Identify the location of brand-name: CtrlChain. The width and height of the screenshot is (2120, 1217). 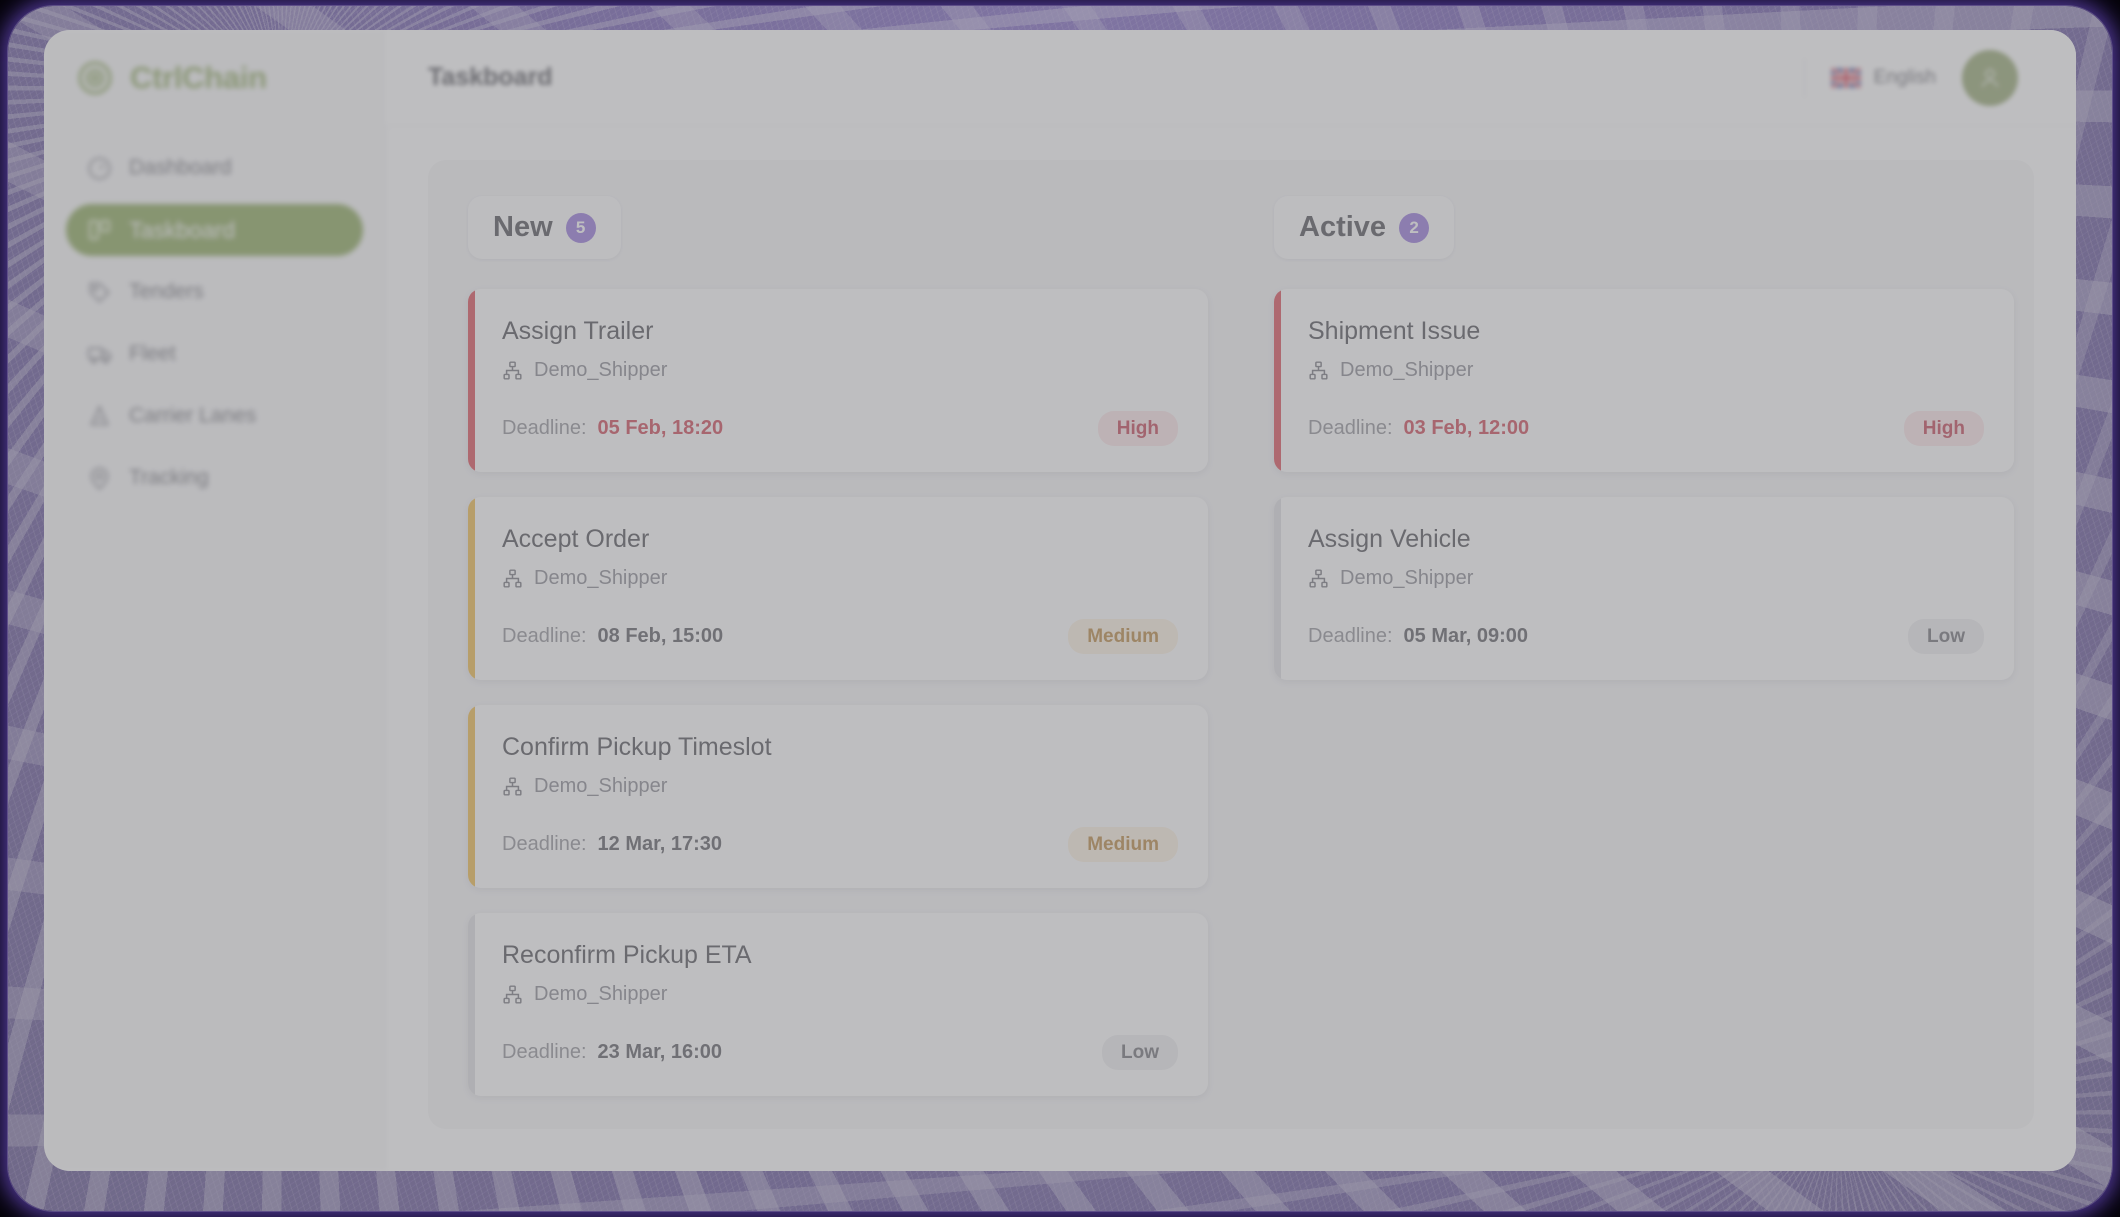
(198, 77).